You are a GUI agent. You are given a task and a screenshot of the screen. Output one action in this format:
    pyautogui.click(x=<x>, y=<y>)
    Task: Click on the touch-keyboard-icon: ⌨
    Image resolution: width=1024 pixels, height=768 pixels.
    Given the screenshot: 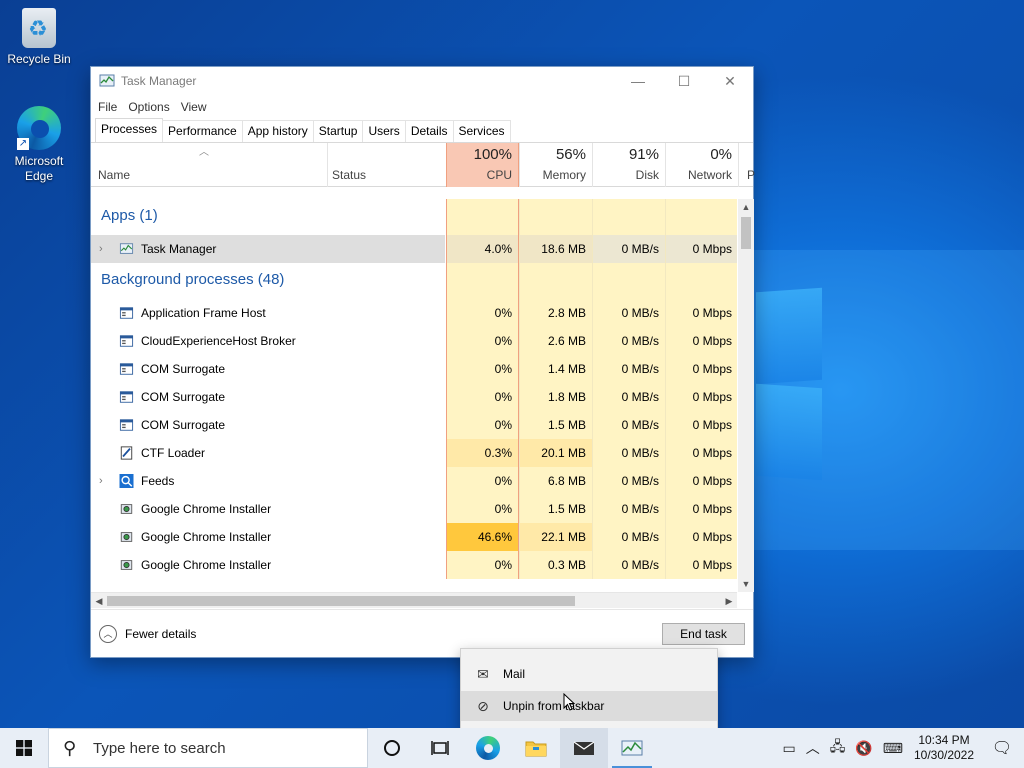 What is the action you would take?
    pyautogui.click(x=893, y=748)
    